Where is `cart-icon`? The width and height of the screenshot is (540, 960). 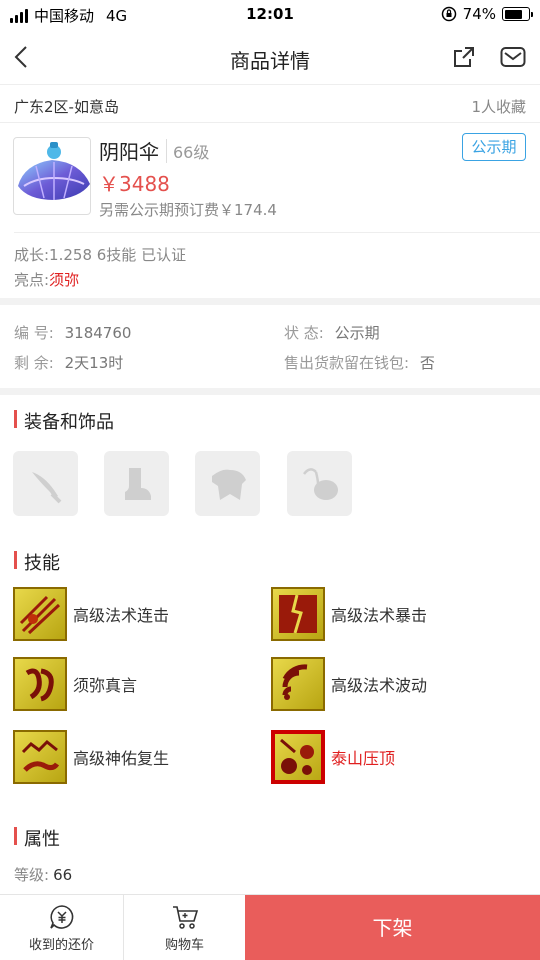 cart-icon is located at coordinates (185, 917).